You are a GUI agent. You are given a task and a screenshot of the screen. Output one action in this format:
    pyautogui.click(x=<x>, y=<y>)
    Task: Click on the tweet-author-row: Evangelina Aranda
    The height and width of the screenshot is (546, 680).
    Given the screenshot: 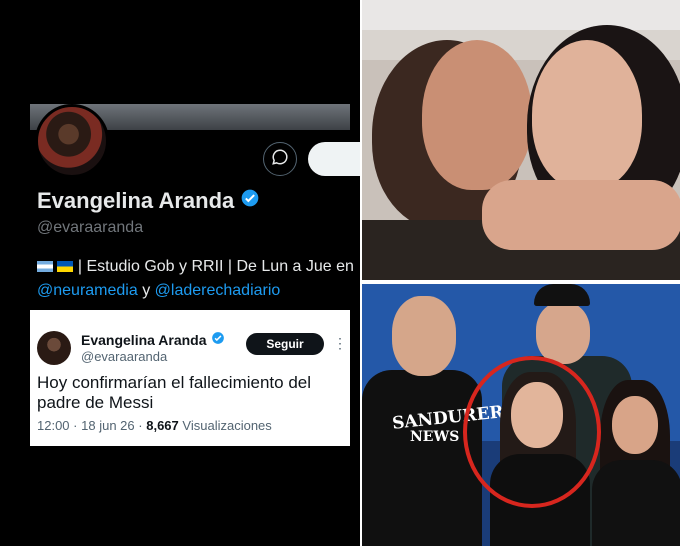 What is the action you would take?
    pyautogui.click(x=153, y=339)
    